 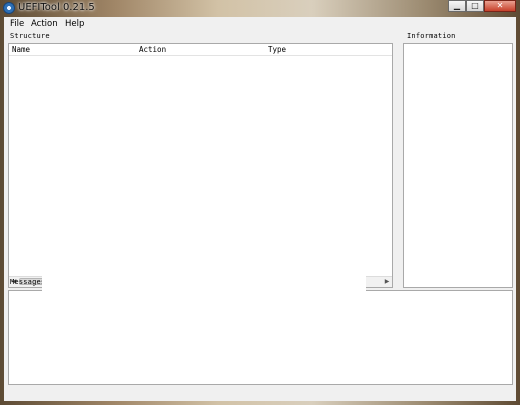 What do you see at coordinates (56, 7) in the screenshot?
I see `window-title: UEFITool 0.21.5` at bounding box center [56, 7].